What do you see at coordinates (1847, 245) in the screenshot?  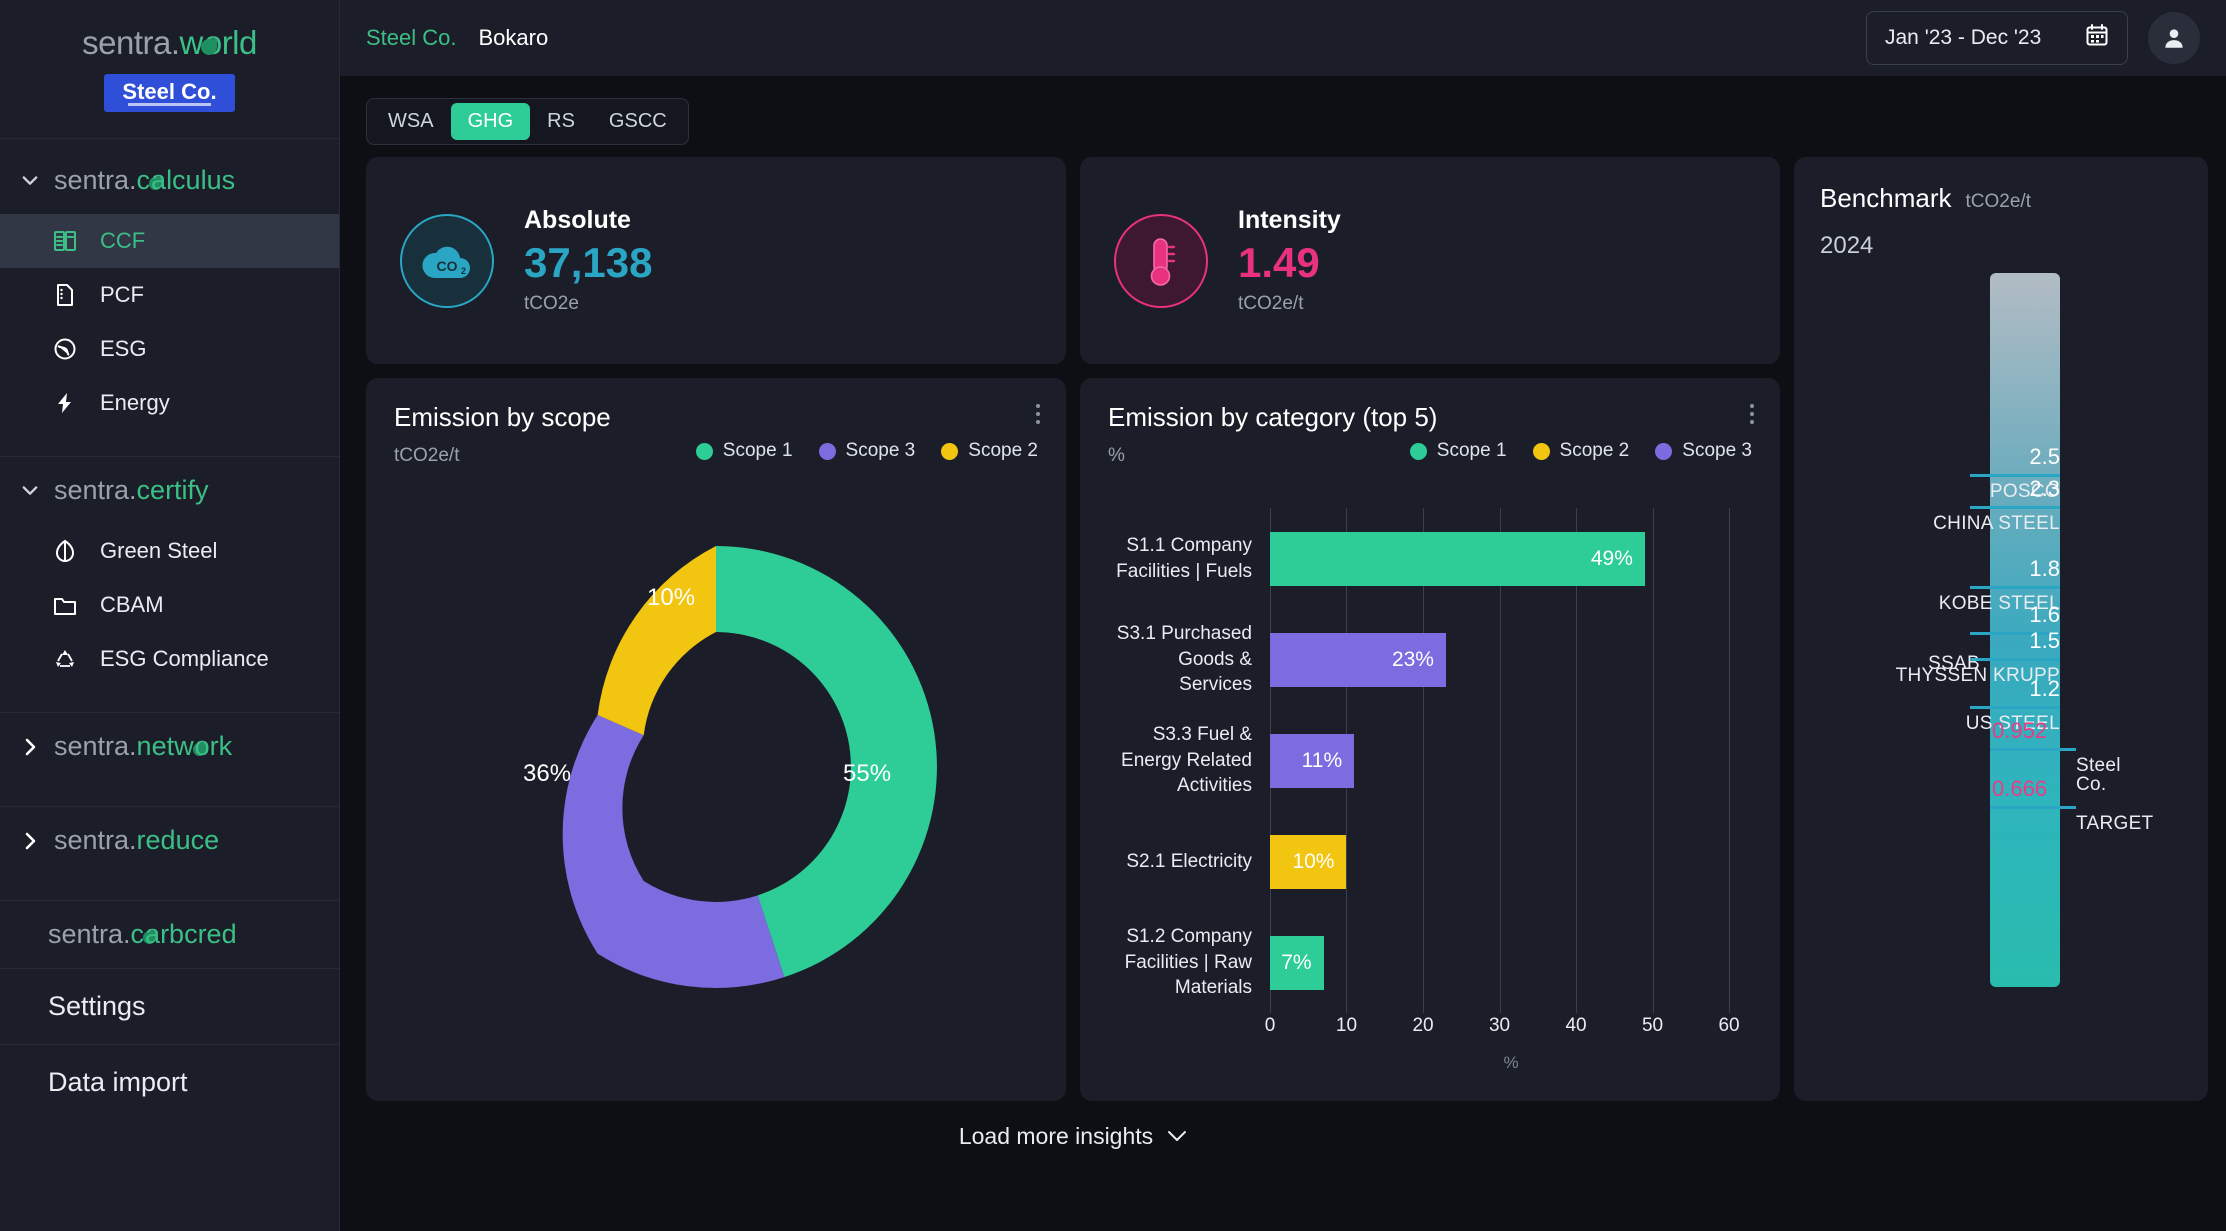 I see `benchmark-year: 2024` at bounding box center [1847, 245].